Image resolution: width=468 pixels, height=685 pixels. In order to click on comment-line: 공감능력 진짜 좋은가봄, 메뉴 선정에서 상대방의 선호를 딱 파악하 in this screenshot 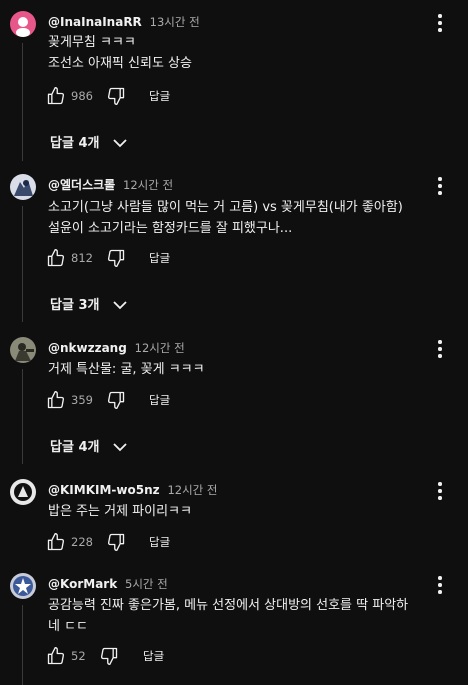, I will do `click(228, 605)`.